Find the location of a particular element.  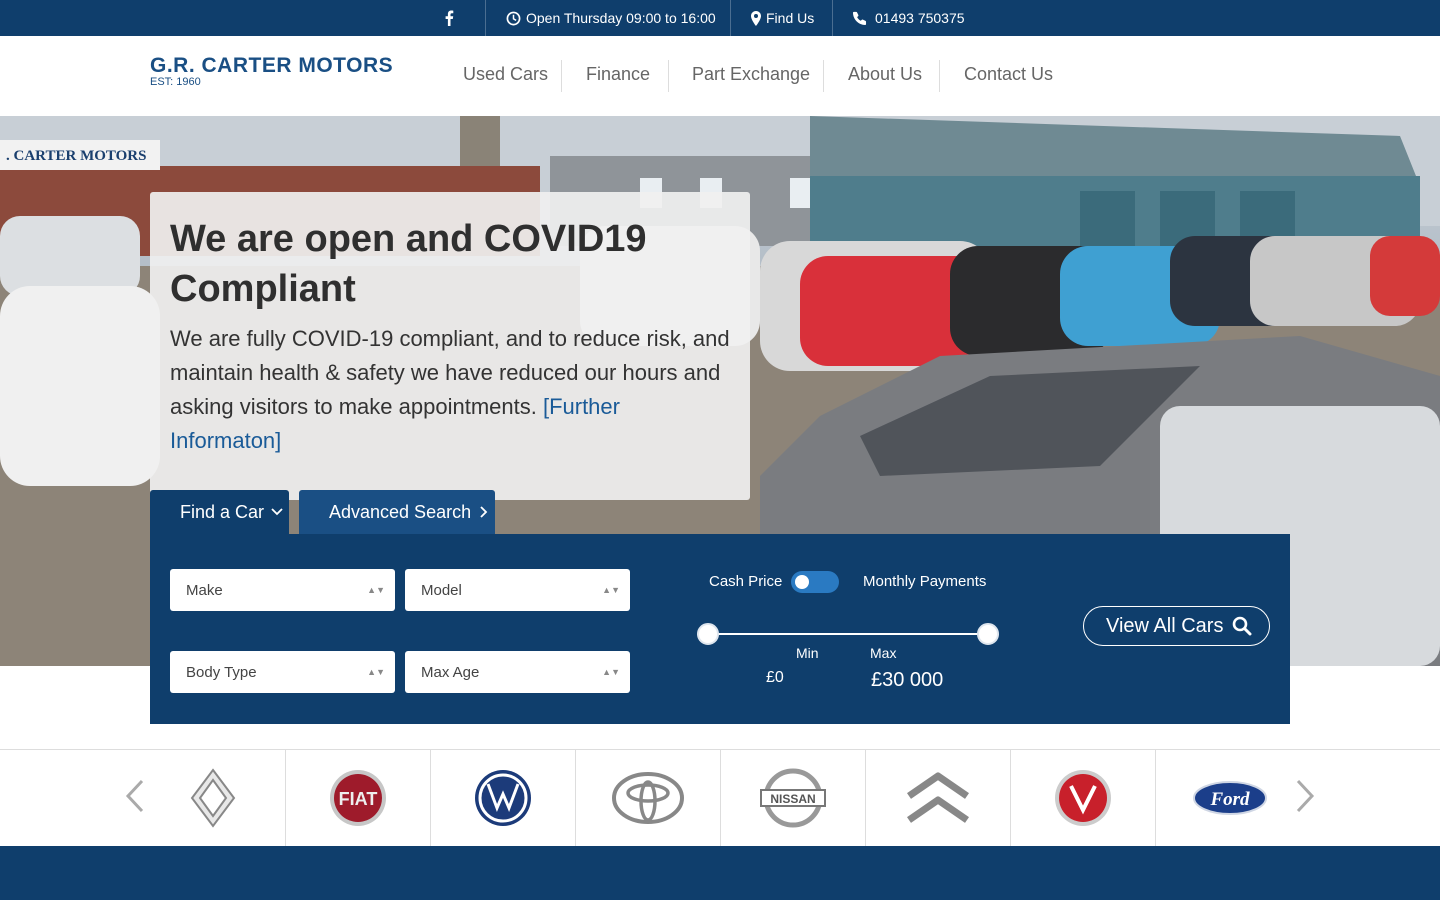

facebook-link is located at coordinates (449, 18).